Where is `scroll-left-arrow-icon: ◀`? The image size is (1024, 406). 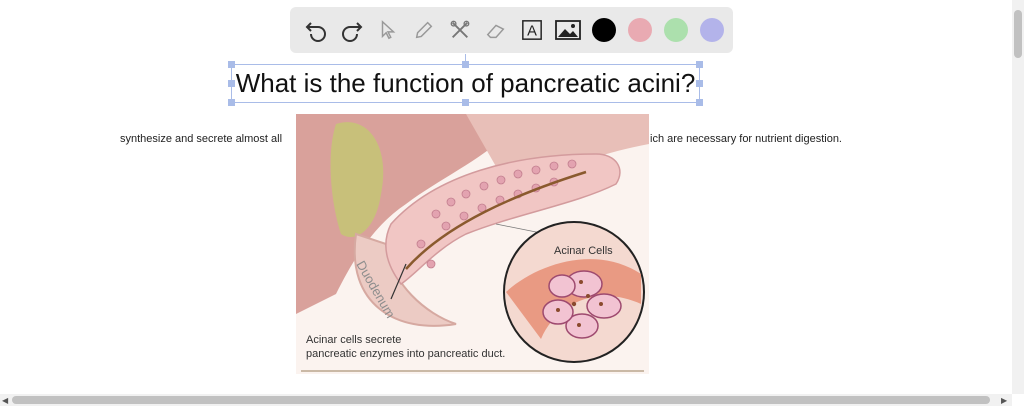
scroll-left-arrow-icon: ◀ is located at coordinates (5, 400).